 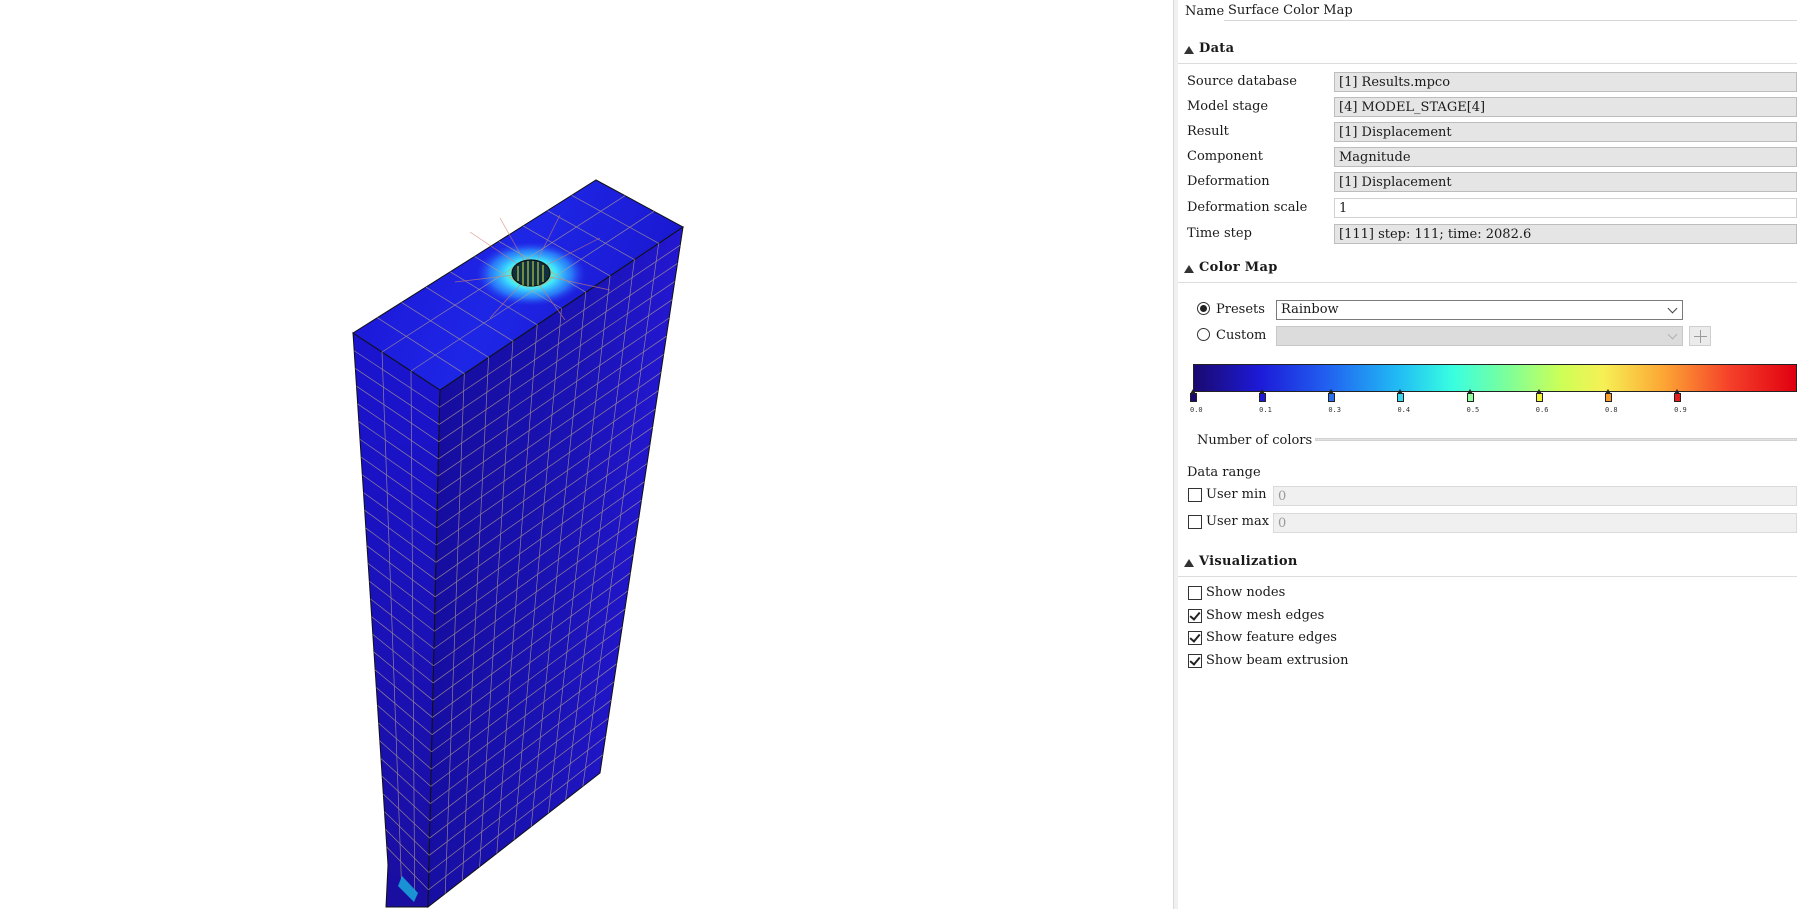 I want to click on presets-dropdown: Rainbow, so click(x=1479, y=310).